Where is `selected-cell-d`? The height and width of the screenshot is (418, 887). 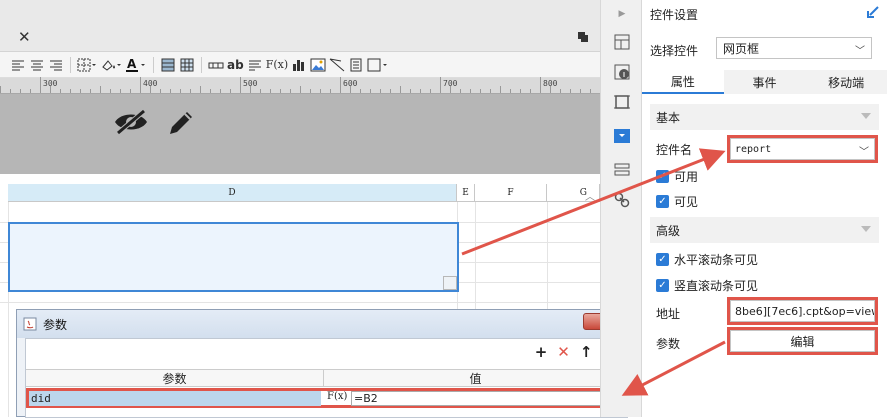 selected-cell-d is located at coordinates (233, 257).